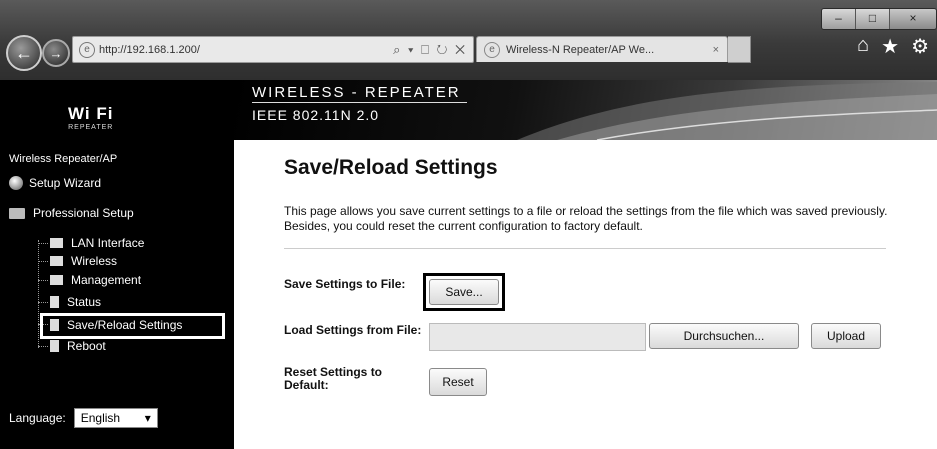 Image resolution: width=937 pixels, height=449 pixels. I want to click on reset-button: Reset, so click(458, 382).